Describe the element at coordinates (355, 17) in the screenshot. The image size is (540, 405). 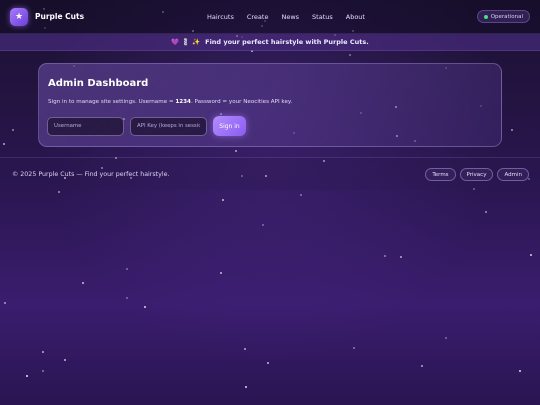
I see `nav-link-about: About` at that location.